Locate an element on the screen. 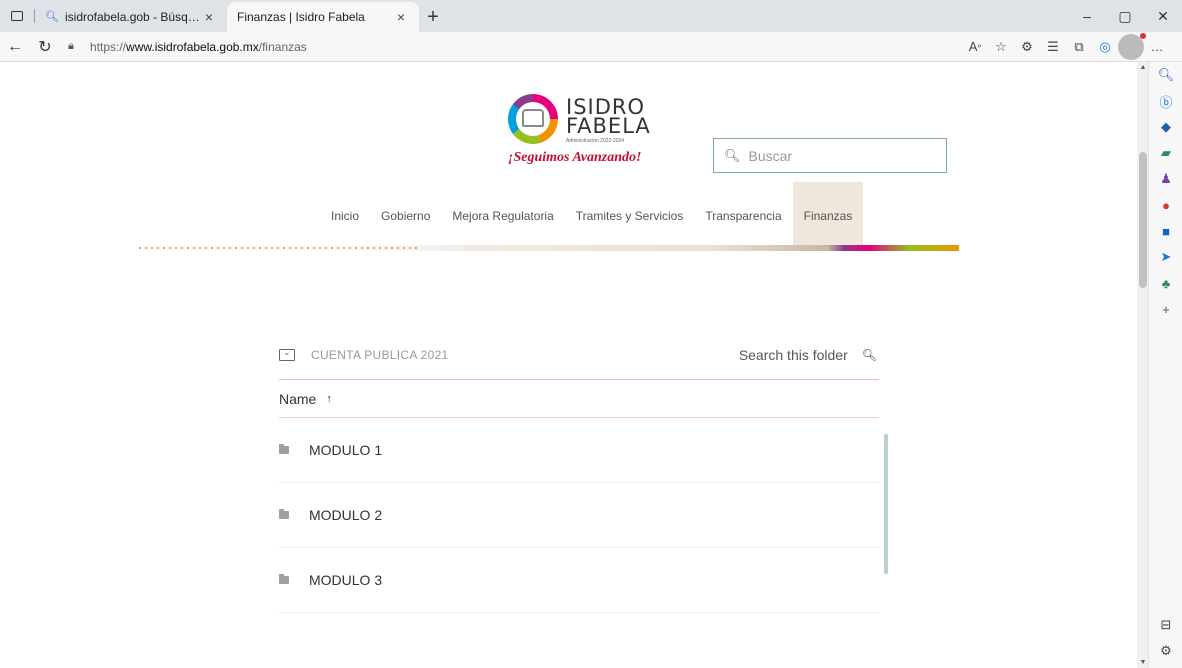 The image size is (1182, 668). read-aloud-icon: A» is located at coordinates (975, 47).